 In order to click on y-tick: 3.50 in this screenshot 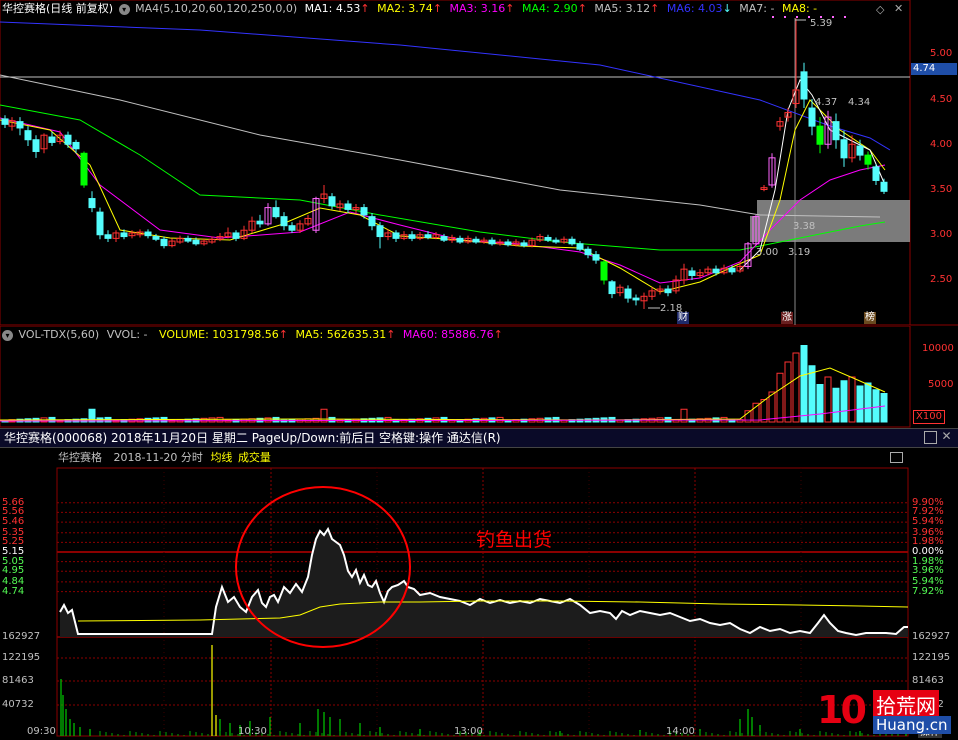, I will do `click(941, 189)`.